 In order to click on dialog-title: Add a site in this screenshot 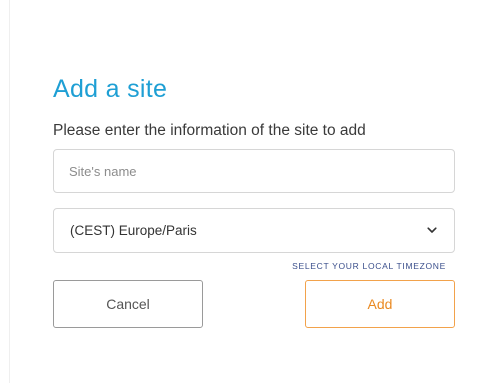, I will do `click(110, 89)`.